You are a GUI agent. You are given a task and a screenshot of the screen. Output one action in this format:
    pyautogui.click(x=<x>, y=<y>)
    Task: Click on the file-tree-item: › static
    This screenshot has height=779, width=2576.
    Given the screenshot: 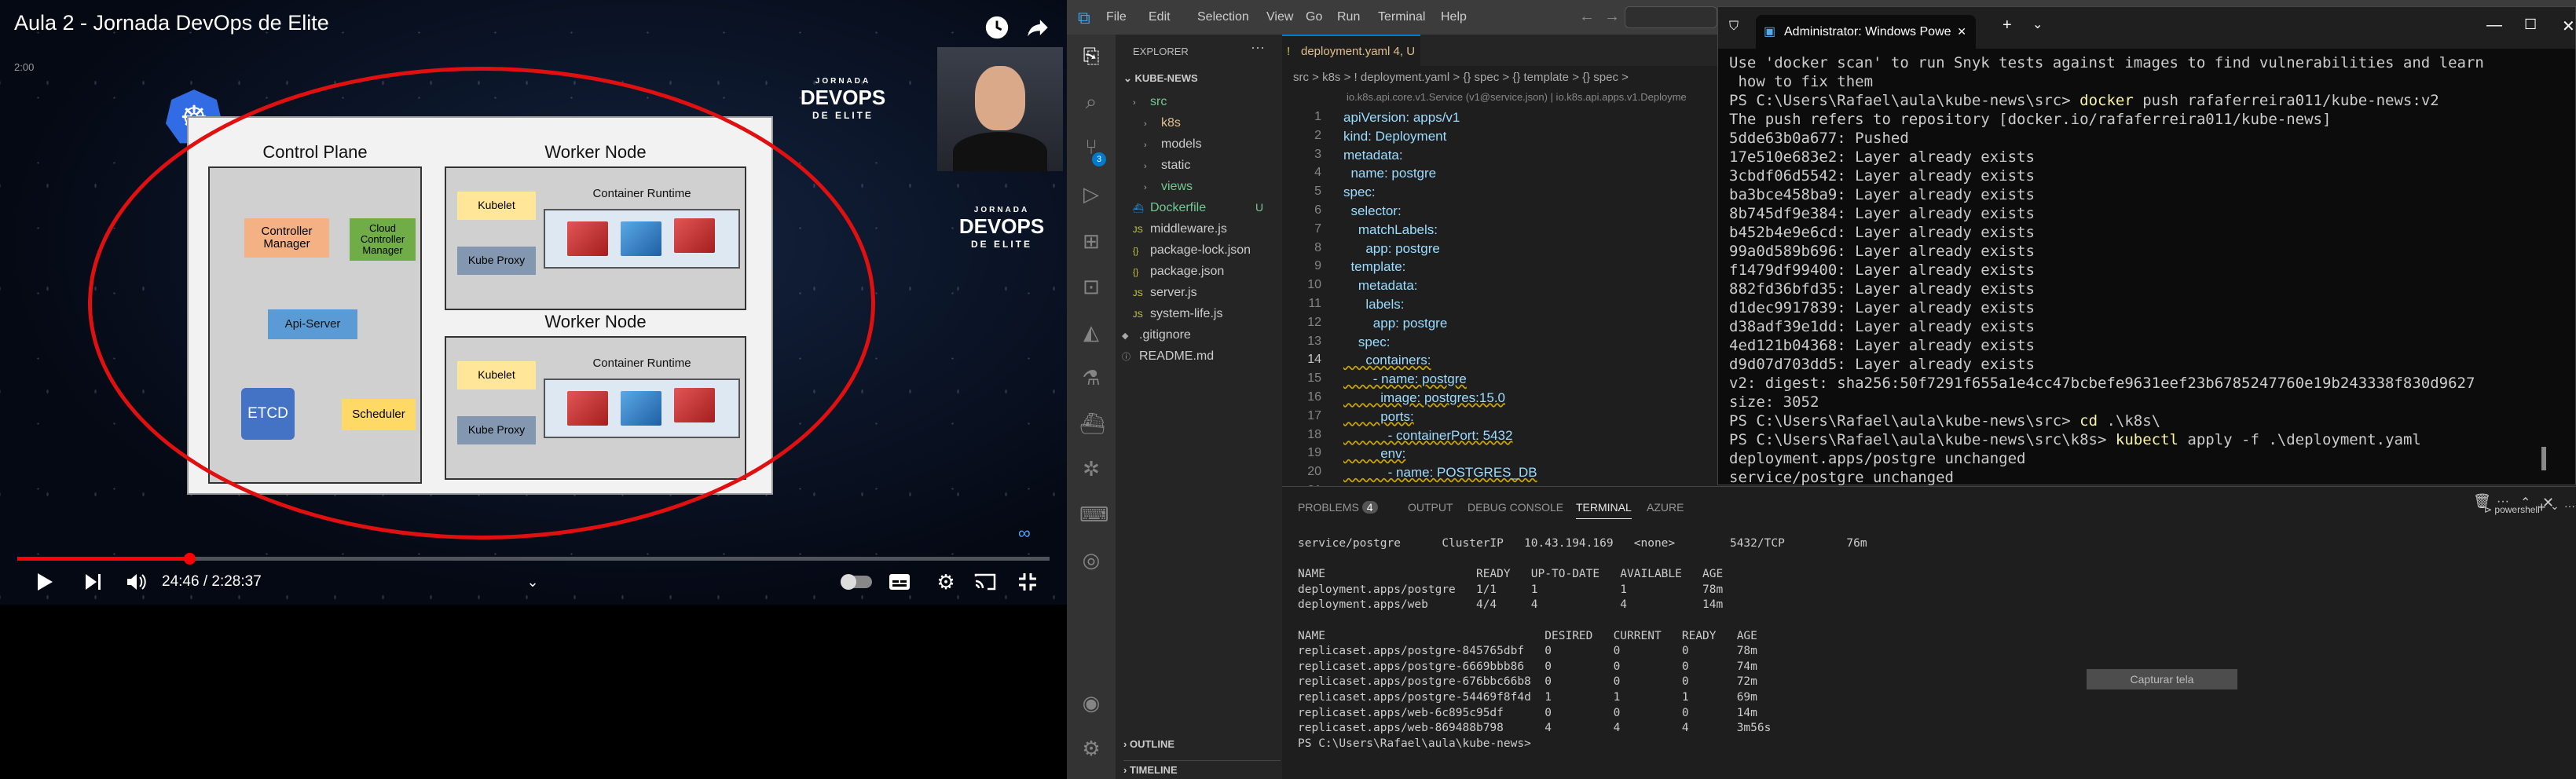 What is the action you would take?
    pyautogui.click(x=1167, y=165)
    